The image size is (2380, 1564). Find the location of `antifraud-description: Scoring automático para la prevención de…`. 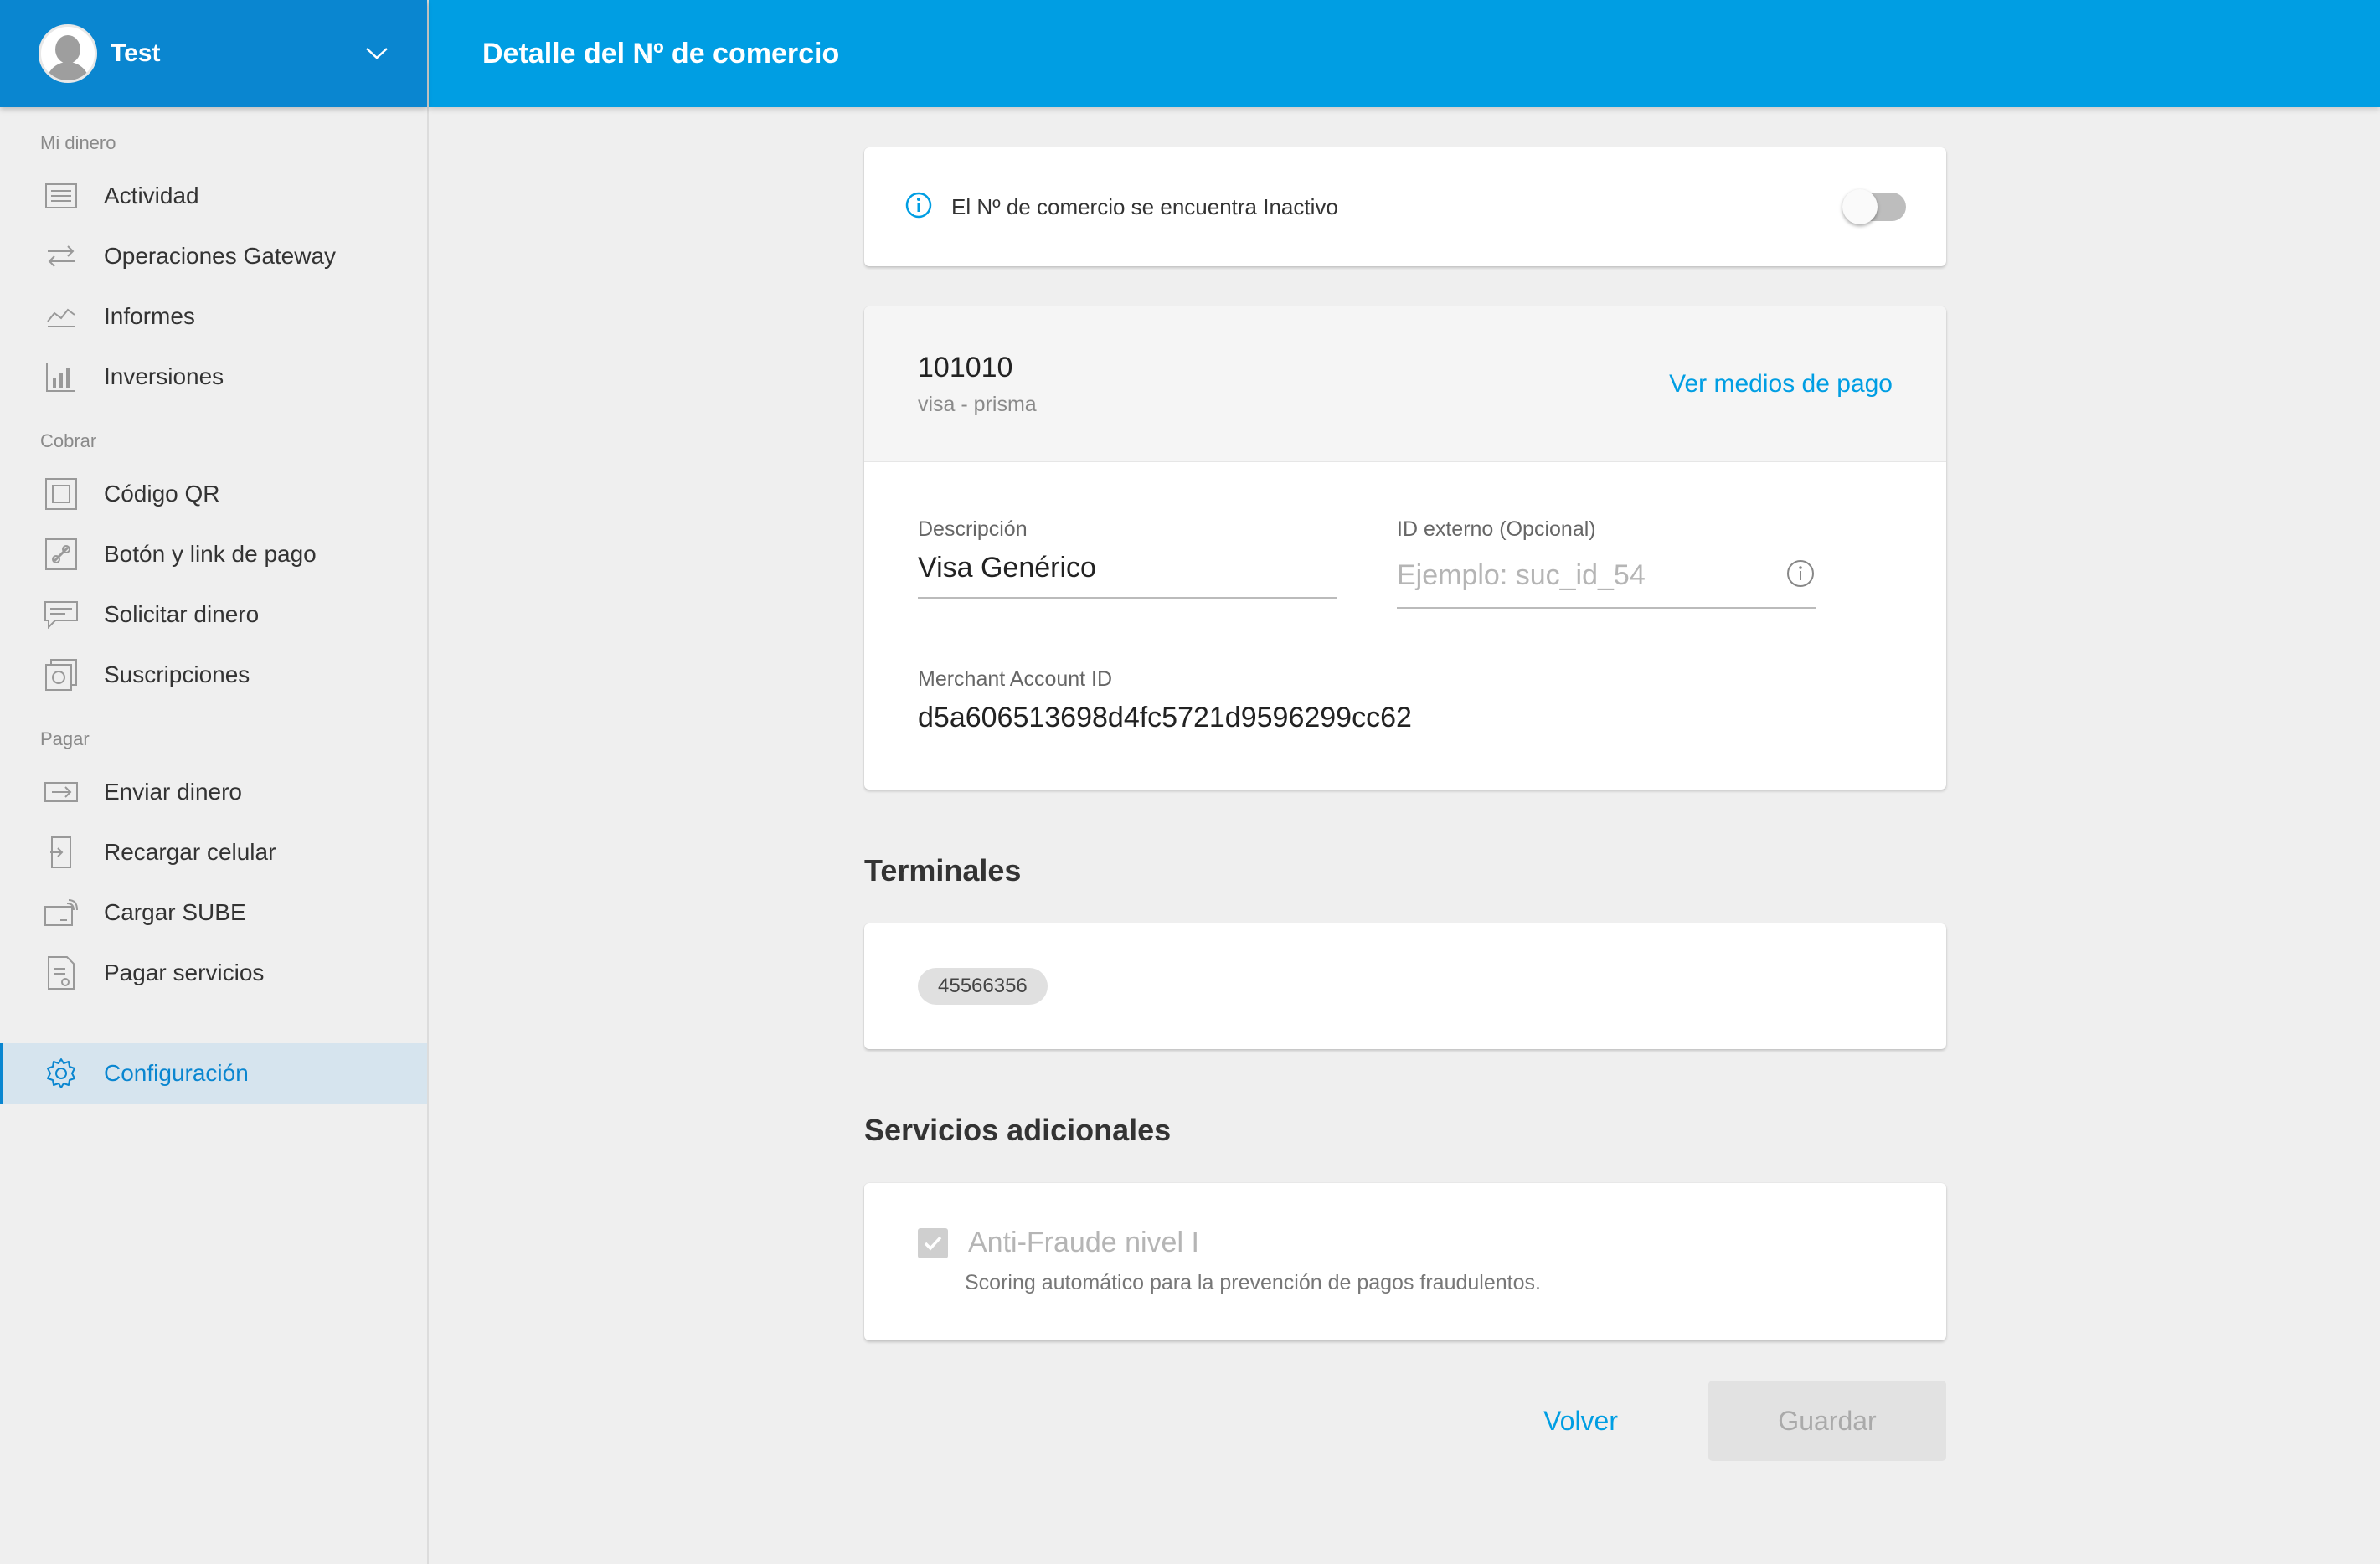

antifraud-description: Scoring automático para la prevención de… is located at coordinates (1253, 1282).